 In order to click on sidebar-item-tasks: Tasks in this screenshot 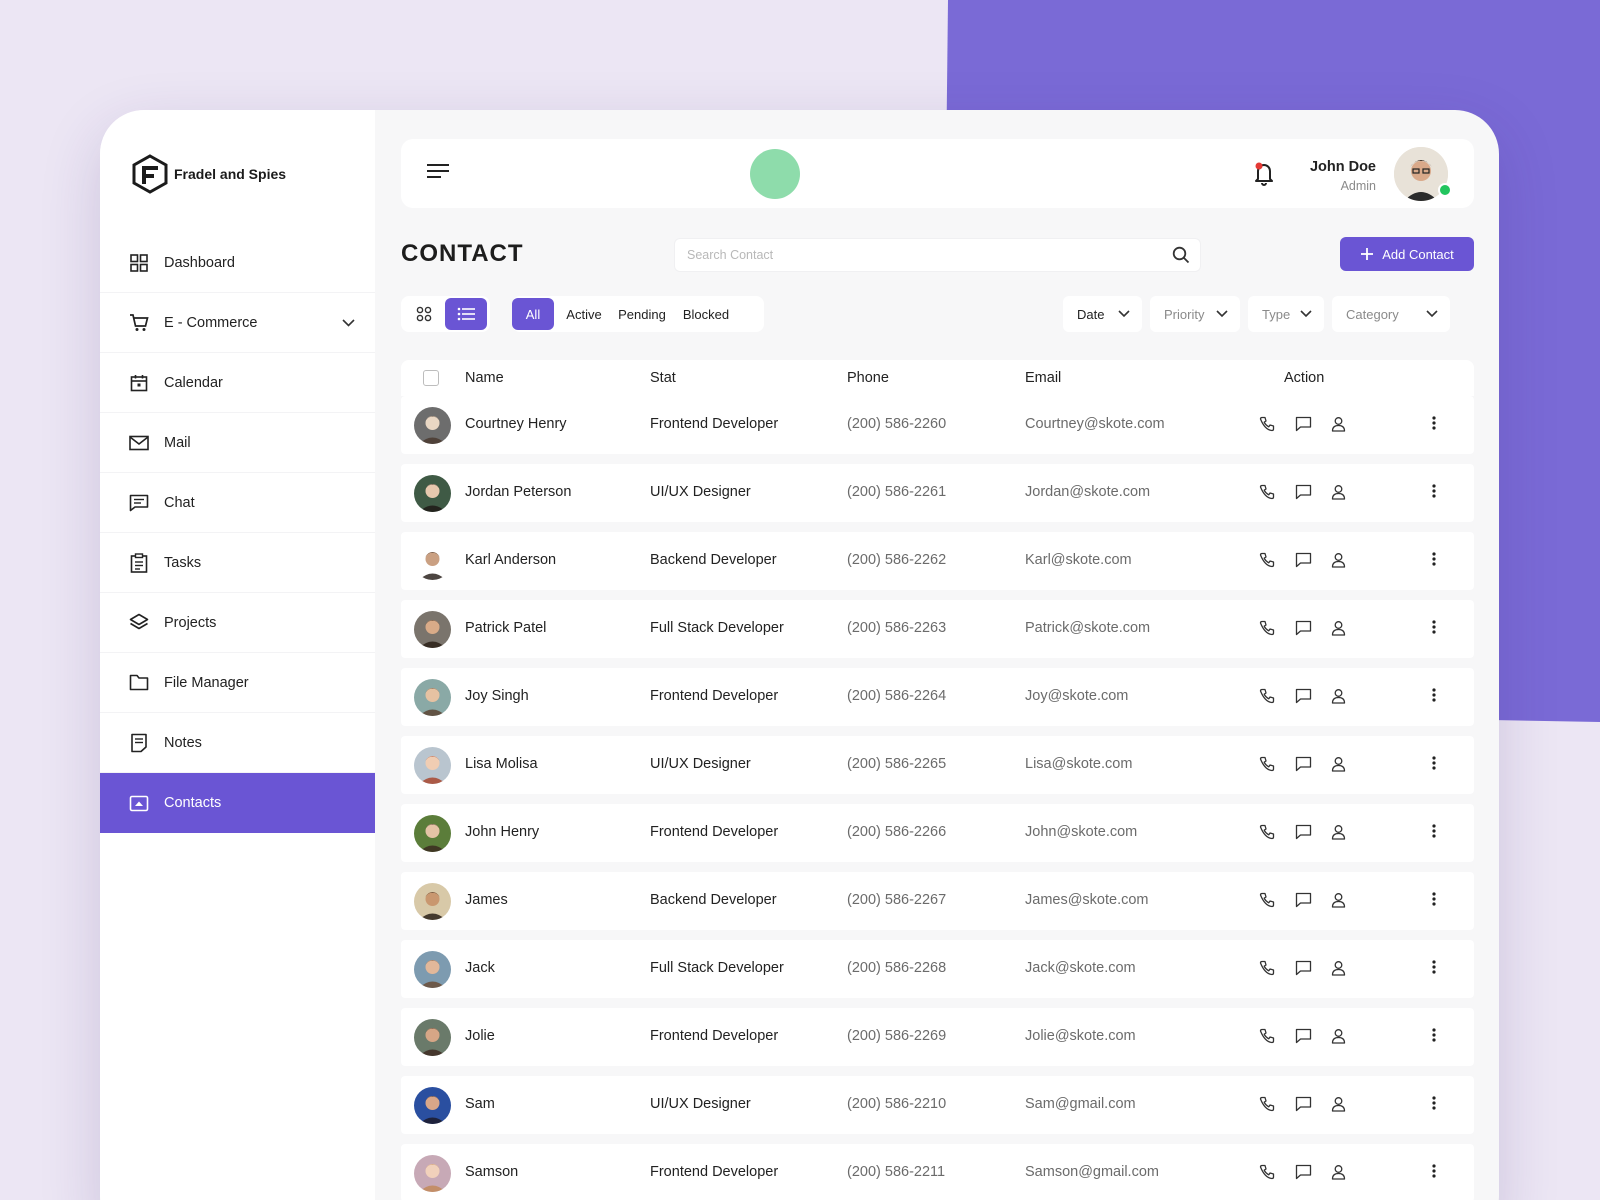, I will do `click(237, 563)`.